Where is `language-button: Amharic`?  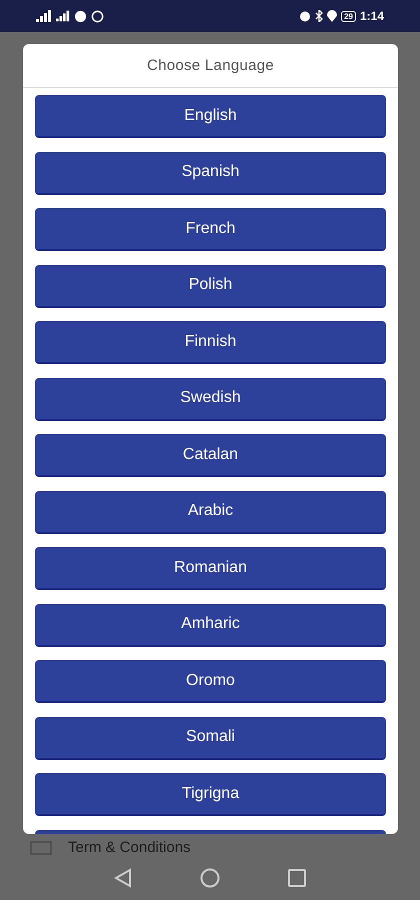 language-button: Amharic is located at coordinates (210, 625).